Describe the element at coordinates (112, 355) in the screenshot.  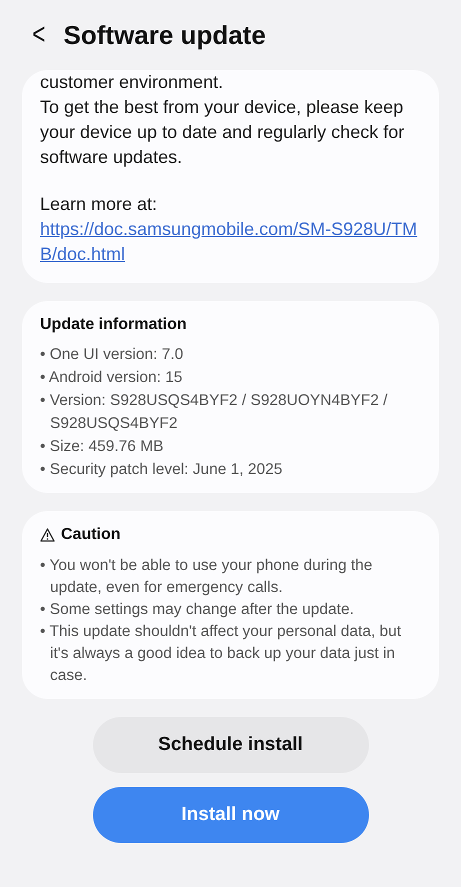
I see `info-item: • One UI version: 7.0` at that location.